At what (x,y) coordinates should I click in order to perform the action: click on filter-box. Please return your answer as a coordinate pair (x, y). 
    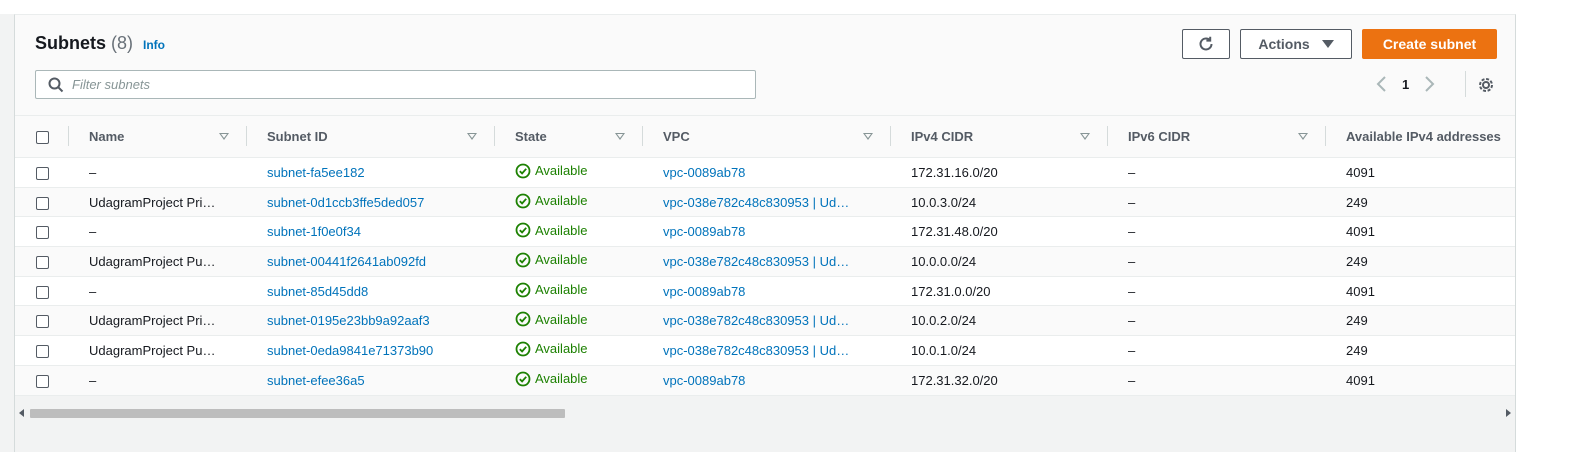
    Looking at the image, I should click on (395, 84).